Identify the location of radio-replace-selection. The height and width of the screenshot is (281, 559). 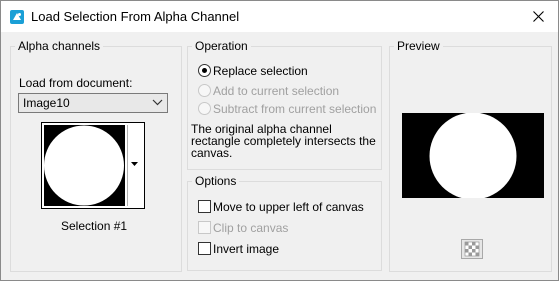
(204, 70).